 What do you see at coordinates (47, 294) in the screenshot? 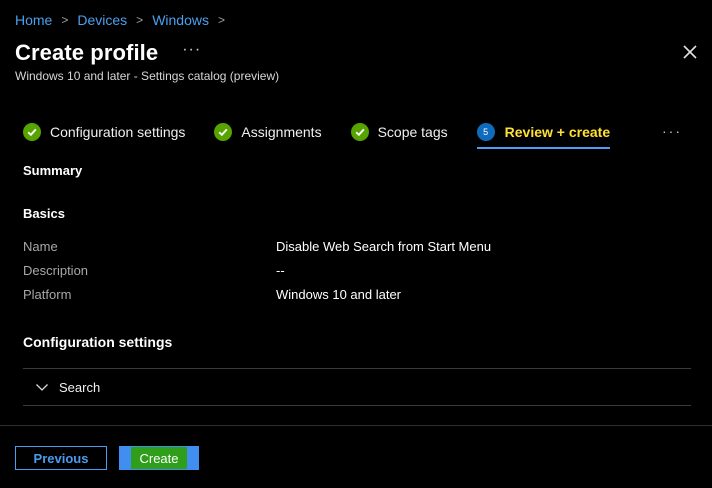
I see `field-label-platform: Platform` at bounding box center [47, 294].